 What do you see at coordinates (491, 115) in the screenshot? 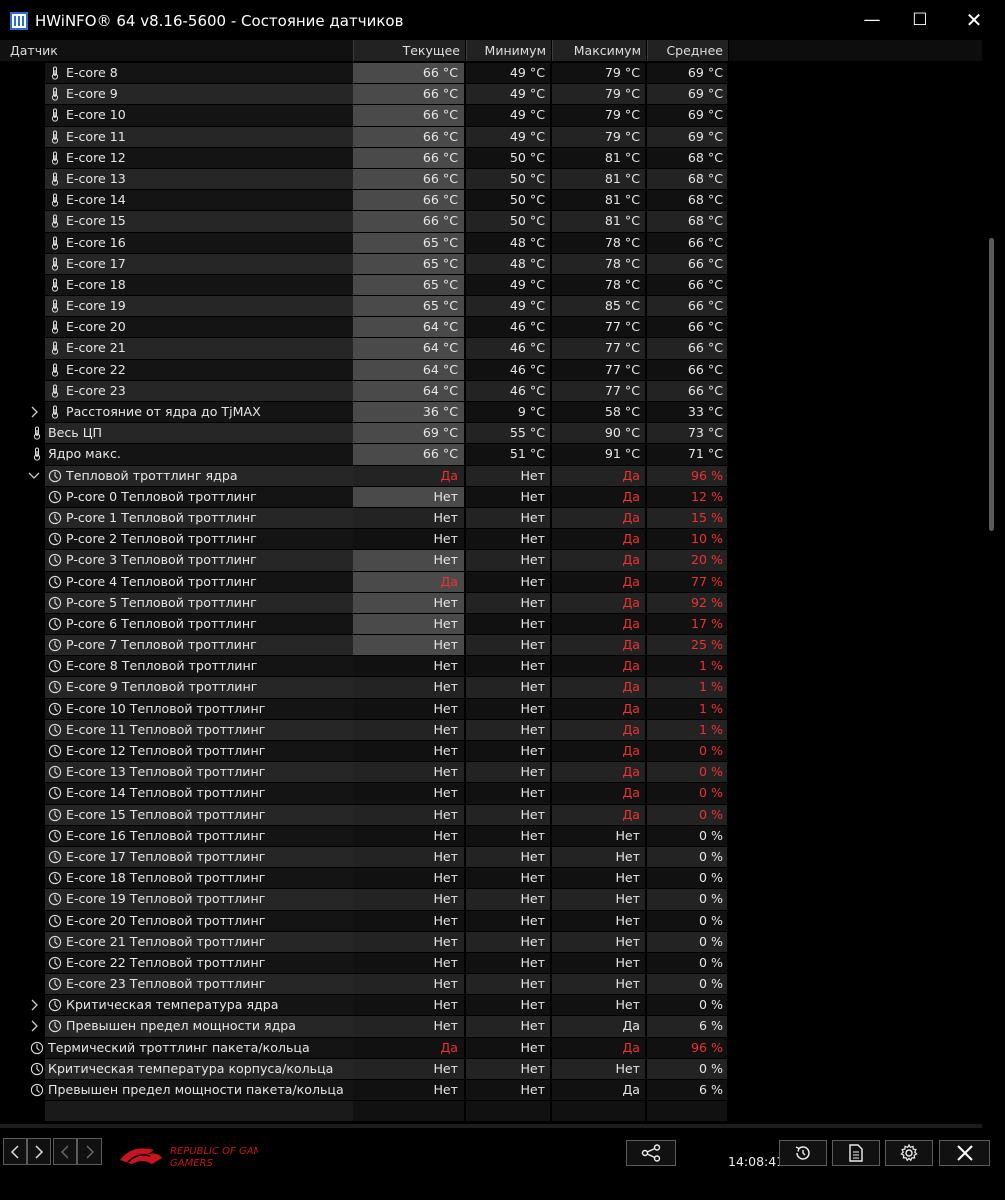
I see `sensor-row: E-core 10 66 °C 49 °C 79 °C 69 °C` at bounding box center [491, 115].